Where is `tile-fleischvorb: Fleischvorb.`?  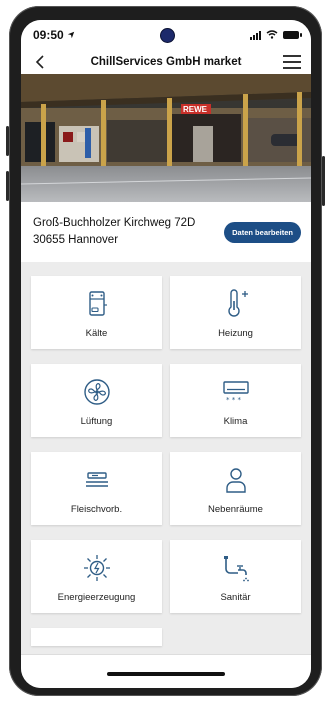
tile-fleischvorb: Fleischvorb. is located at coordinates (96, 488).